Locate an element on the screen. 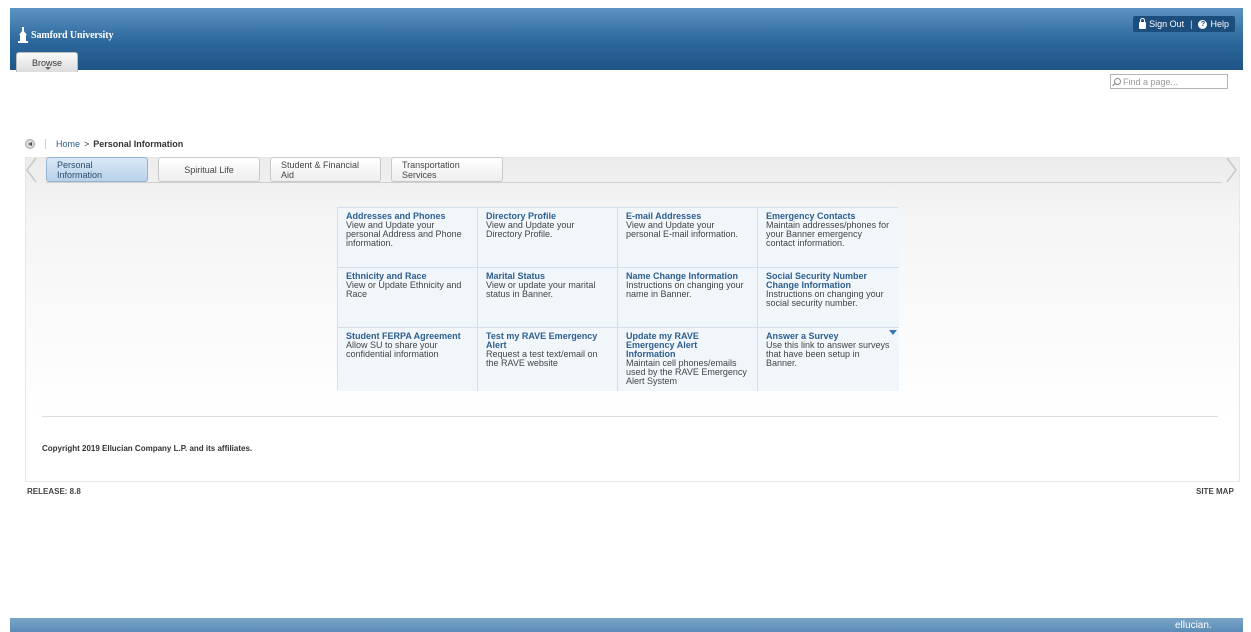 Image resolution: width=1251 pixels, height=632 pixels. link-title: Test my RAVE Emergency Alert is located at coordinates (547, 341).